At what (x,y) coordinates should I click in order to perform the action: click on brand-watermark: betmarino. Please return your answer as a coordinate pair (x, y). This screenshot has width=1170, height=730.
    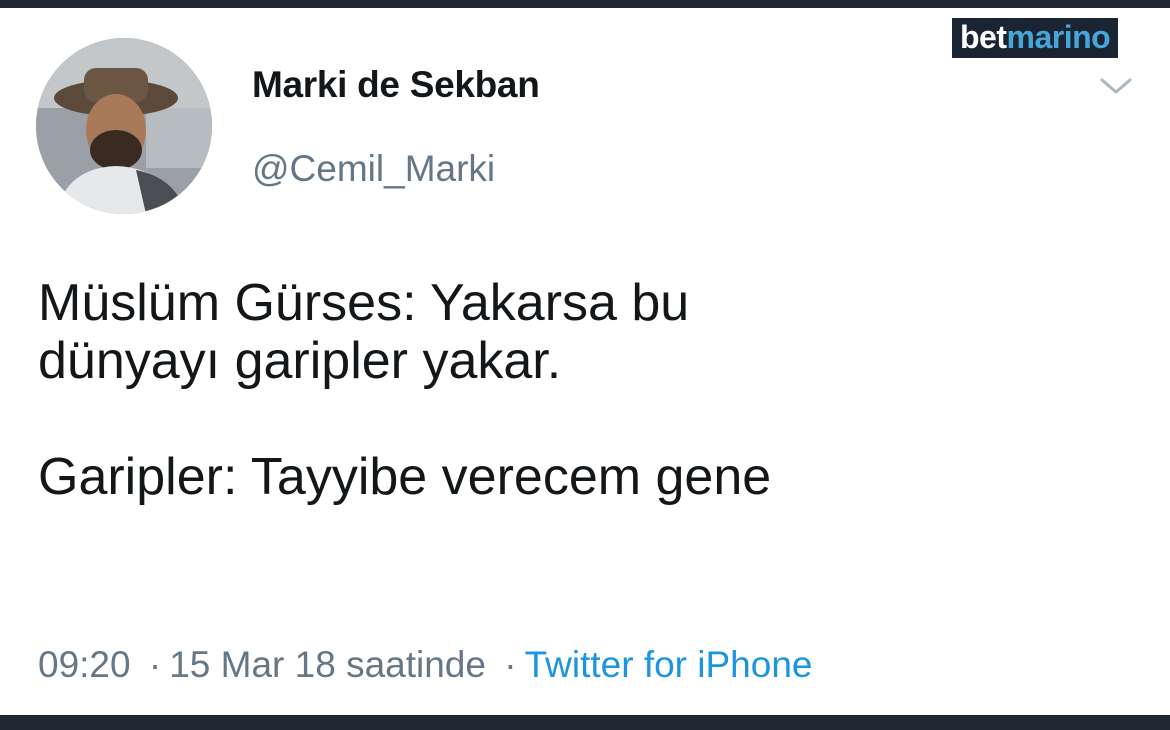
    Looking at the image, I should click on (1035, 38).